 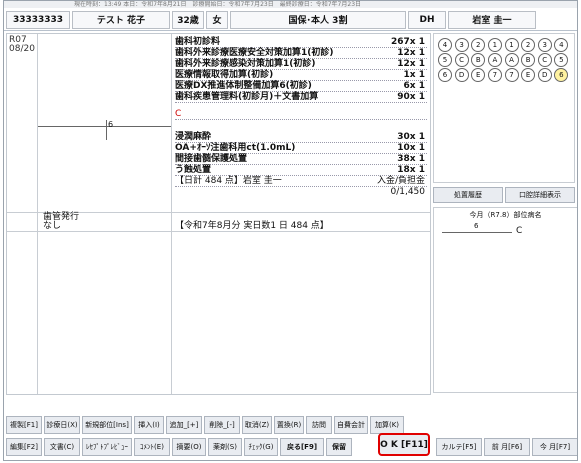 I want to click on line-8: OA+ｵｰｿ注歯科用ct(1.0mL) 10x 1, so click(x=301, y=148).